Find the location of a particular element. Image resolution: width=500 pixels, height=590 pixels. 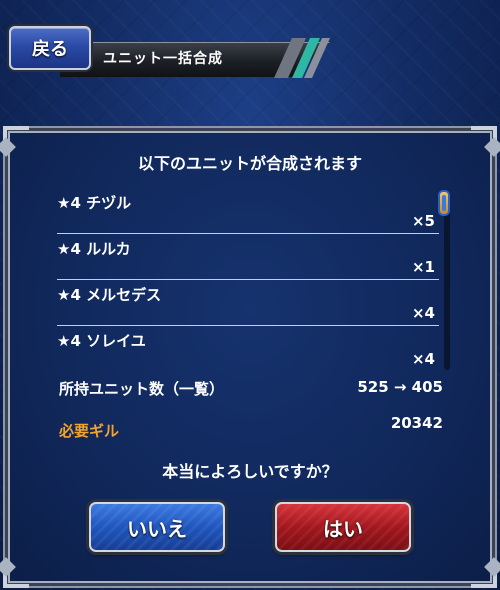

unit-name: ★4 ソレイユ is located at coordinates (101, 341).